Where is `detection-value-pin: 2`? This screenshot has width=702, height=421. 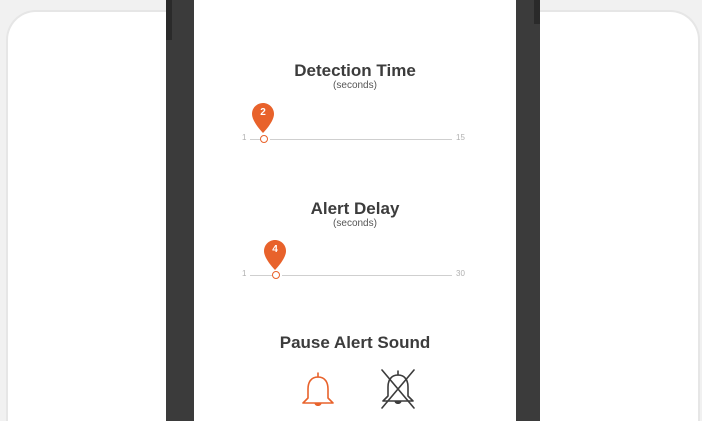
detection-value-pin: 2 is located at coordinates (263, 118).